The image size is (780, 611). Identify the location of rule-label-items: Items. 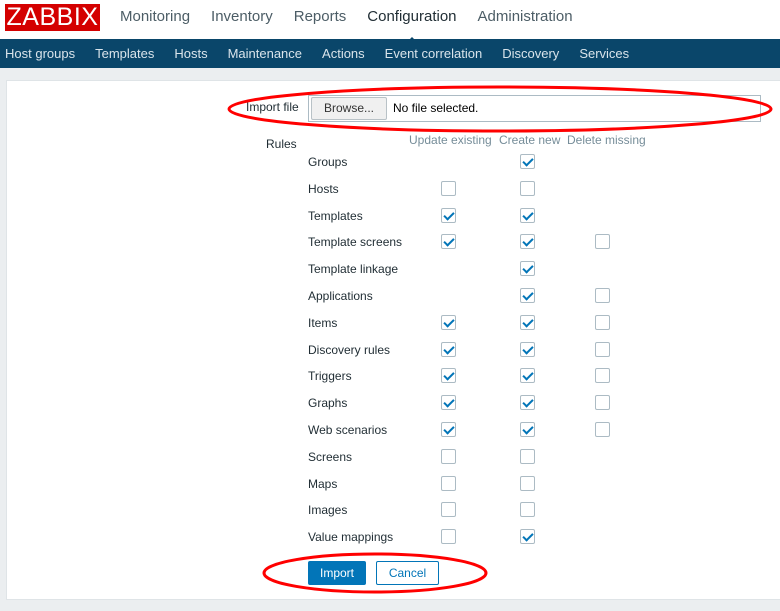
(323, 322).